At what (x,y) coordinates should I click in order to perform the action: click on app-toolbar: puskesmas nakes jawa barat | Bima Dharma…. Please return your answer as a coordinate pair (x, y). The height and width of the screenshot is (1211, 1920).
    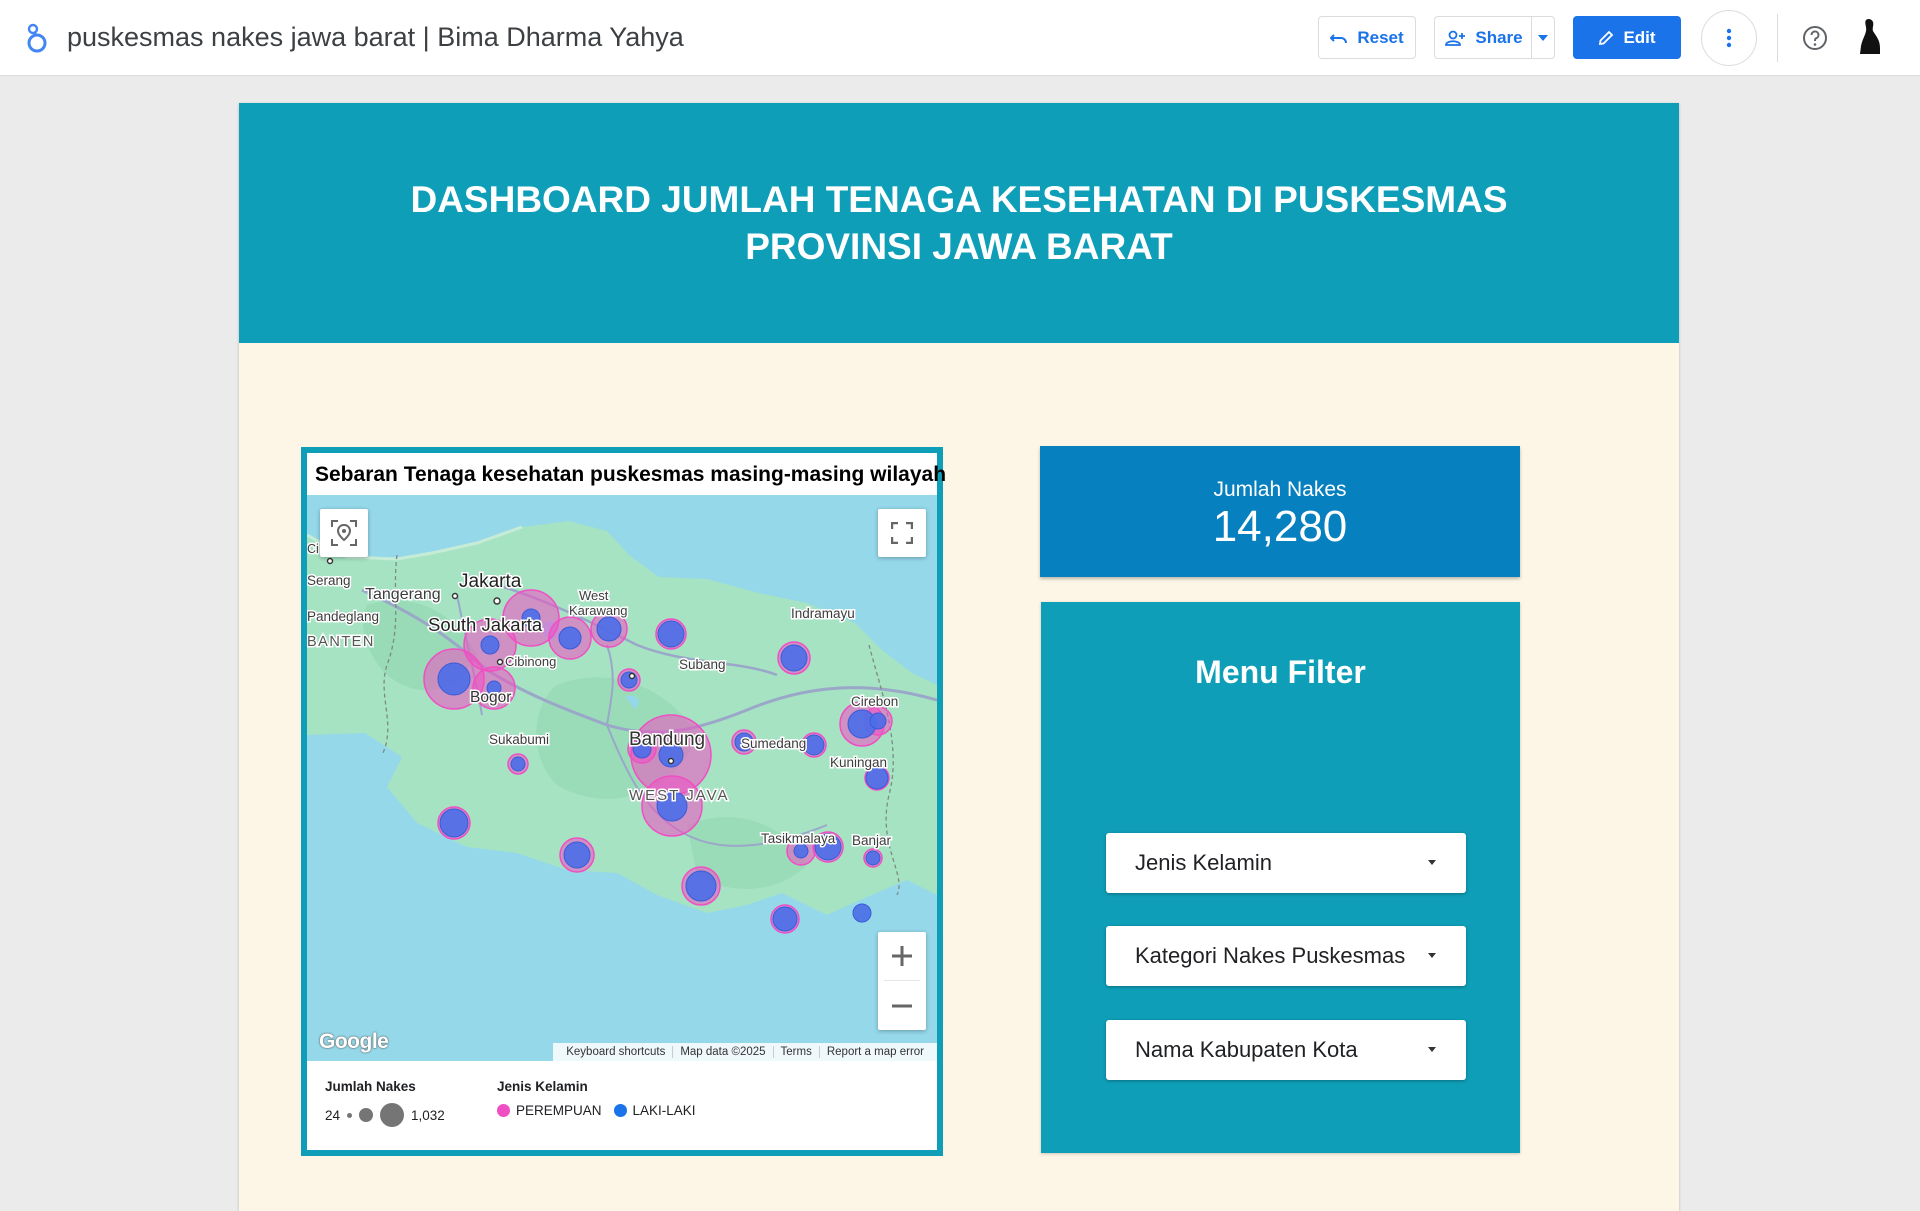
    Looking at the image, I should click on (960, 38).